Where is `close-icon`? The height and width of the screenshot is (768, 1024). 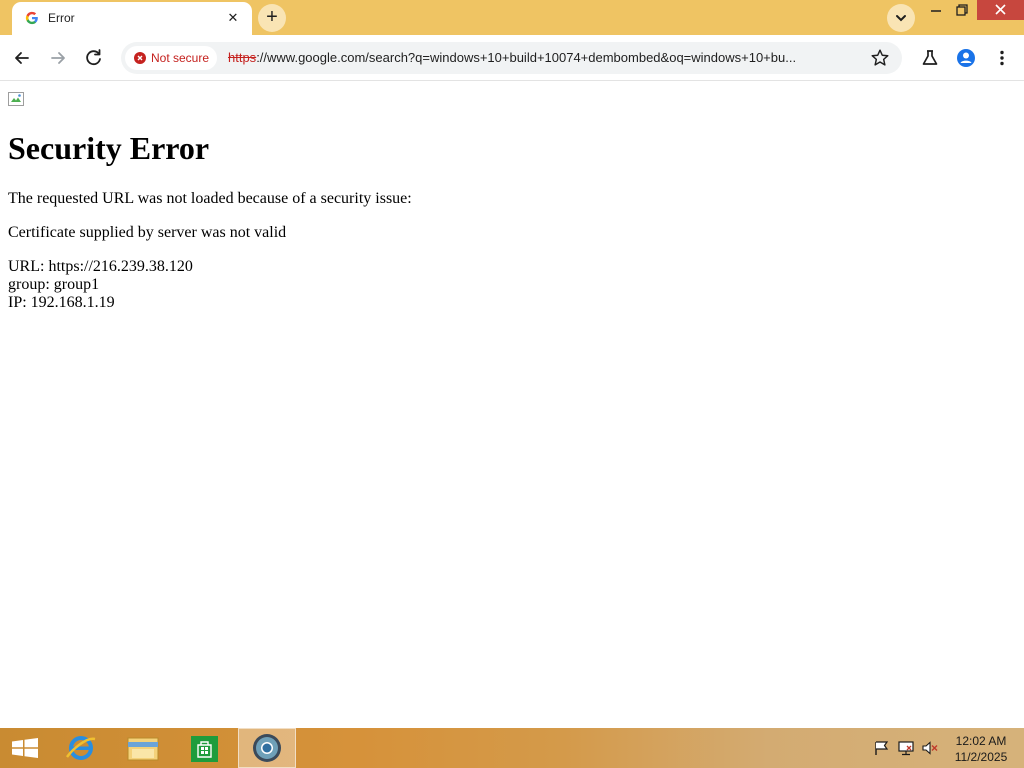
close-icon is located at coordinates (1000, 9).